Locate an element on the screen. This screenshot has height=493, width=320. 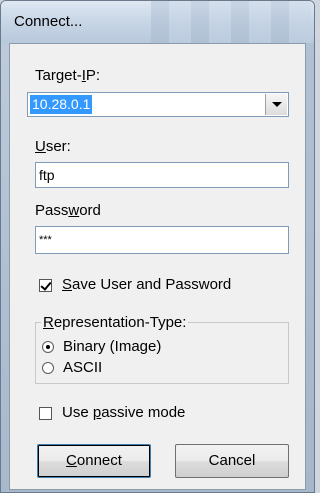
passive-mode-label: Use passive mode is located at coordinates (123, 412).